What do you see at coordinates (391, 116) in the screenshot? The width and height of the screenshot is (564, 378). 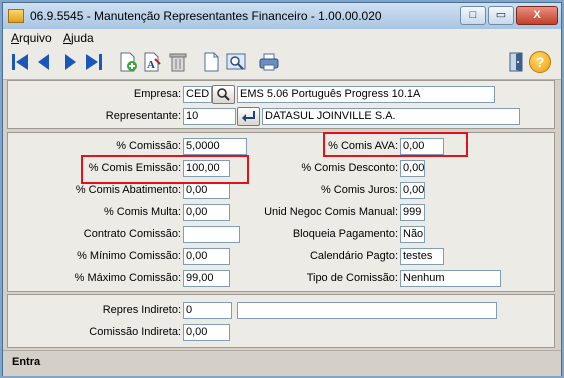 I see `representante-name-field: DATASUL JOINVILLE S.A.` at bounding box center [391, 116].